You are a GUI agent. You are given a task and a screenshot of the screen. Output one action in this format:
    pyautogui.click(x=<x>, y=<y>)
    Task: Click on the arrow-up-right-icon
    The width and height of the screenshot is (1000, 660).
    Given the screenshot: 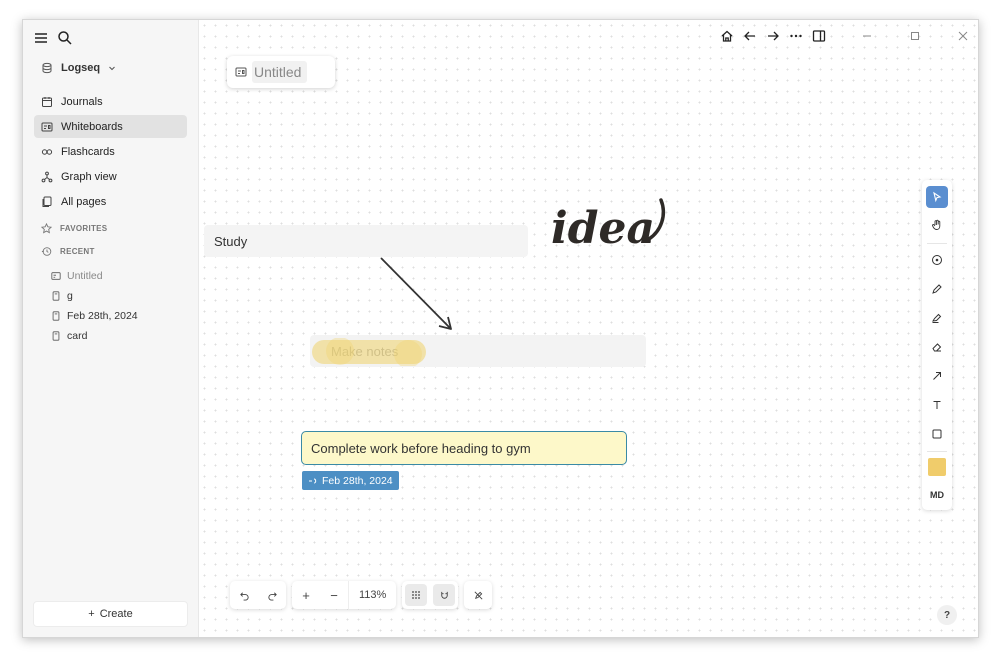 What is the action you would take?
    pyautogui.click(x=937, y=376)
    